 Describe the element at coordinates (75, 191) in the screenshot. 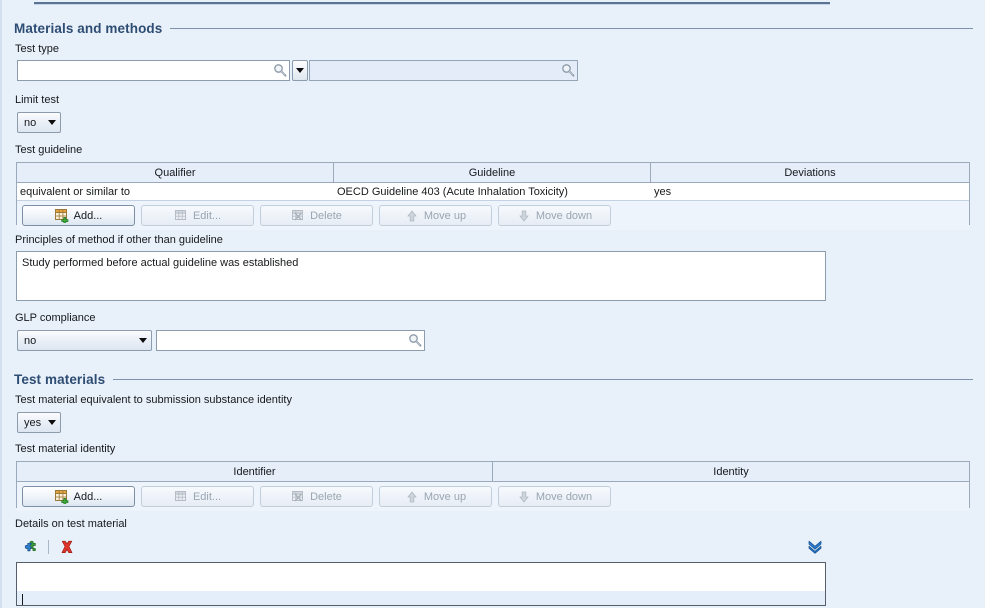

I see `cell-qualifier: equivalent or similar to` at that location.